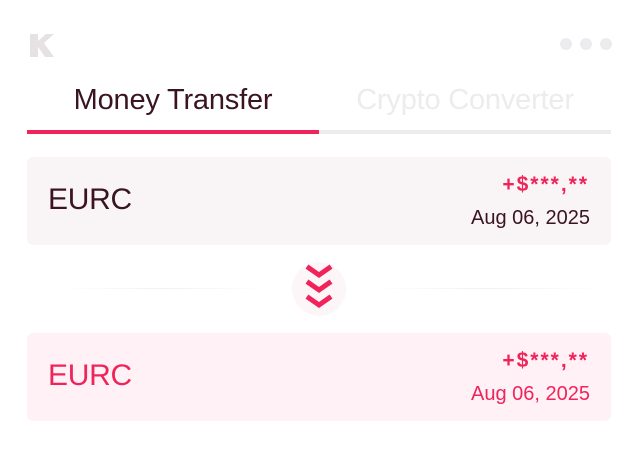 This screenshot has height=449, width=638. I want to click on tab-crypto-converter: Crypto Converter, so click(465, 102).